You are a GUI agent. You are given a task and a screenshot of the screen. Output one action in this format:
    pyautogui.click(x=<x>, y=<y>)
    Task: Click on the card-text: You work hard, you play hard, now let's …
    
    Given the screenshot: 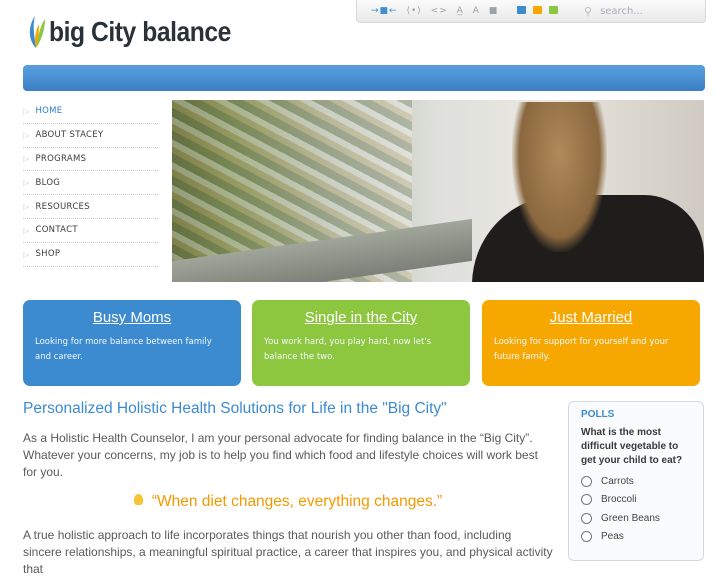 What is the action you would take?
    pyautogui.click(x=348, y=349)
    